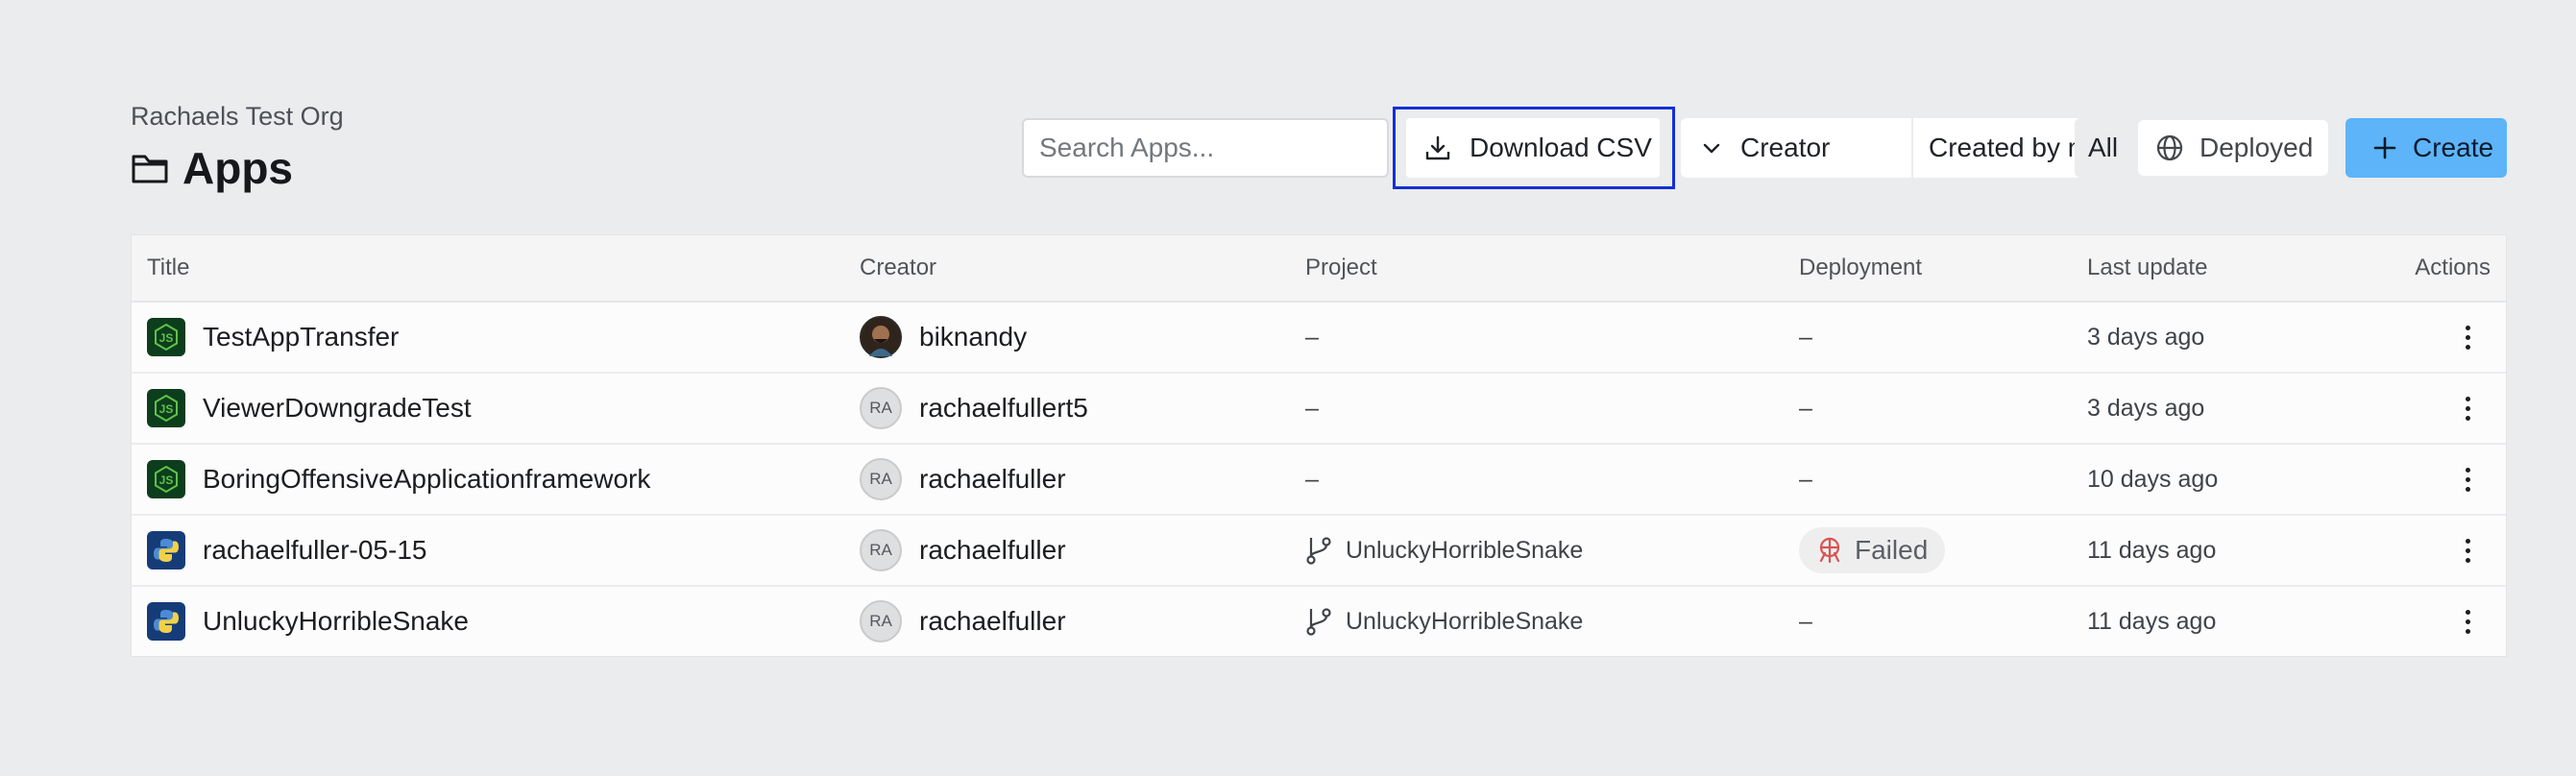 Image resolution: width=2576 pixels, height=776 pixels. I want to click on column-header-title: Title, so click(168, 268).